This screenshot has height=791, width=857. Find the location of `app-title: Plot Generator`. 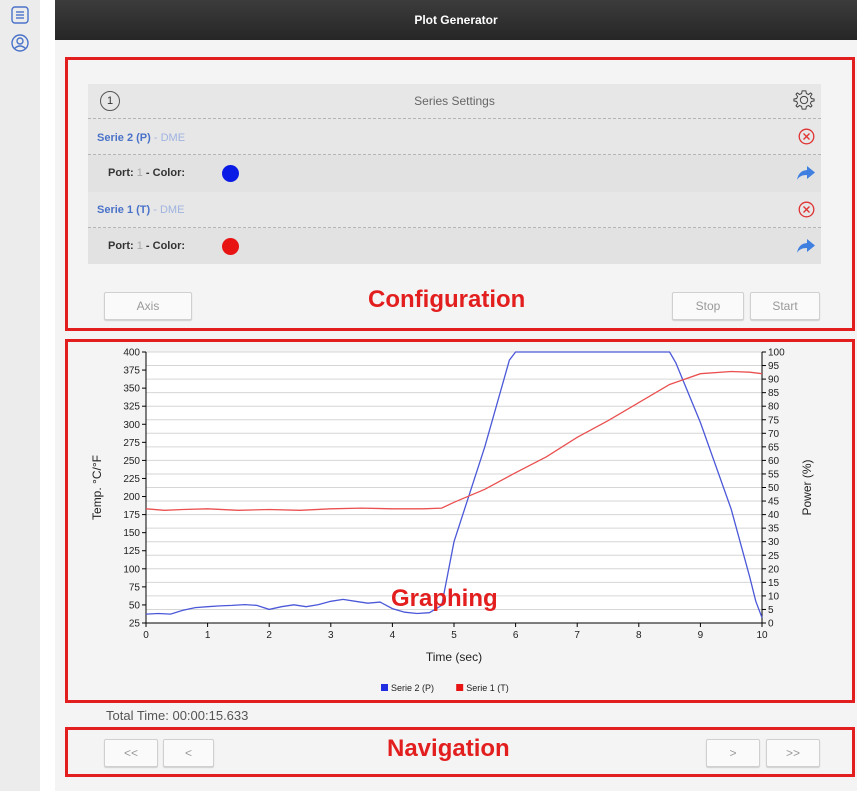

app-title: Plot Generator is located at coordinates (456, 20).